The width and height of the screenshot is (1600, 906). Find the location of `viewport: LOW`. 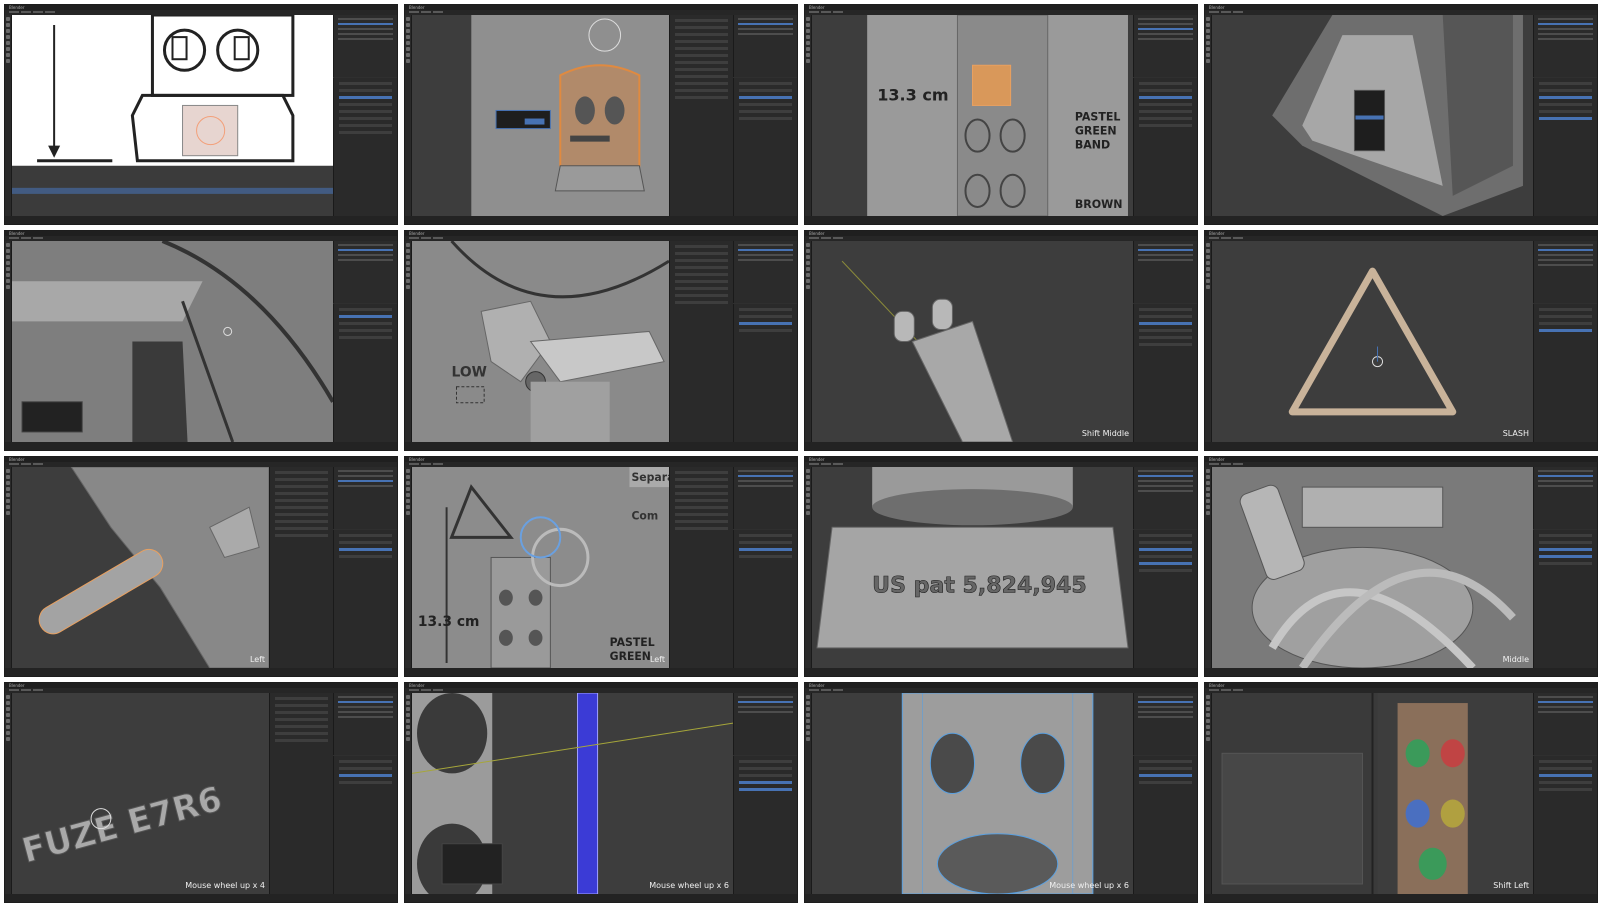

viewport: LOW is located at coordinates (540, 341).